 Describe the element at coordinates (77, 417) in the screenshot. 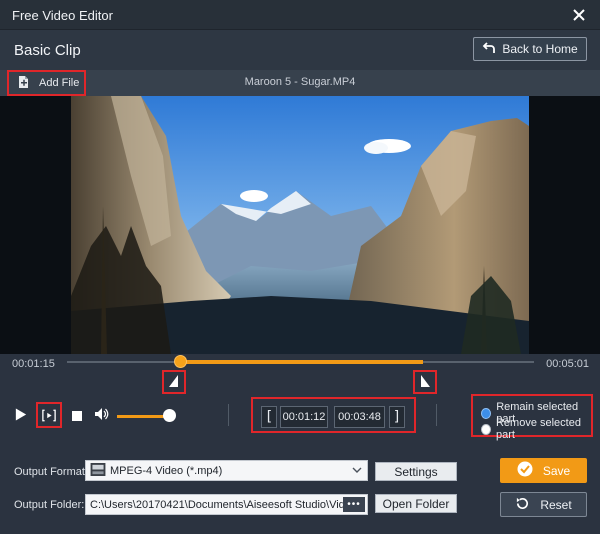

I see `stop-icon` at that location.